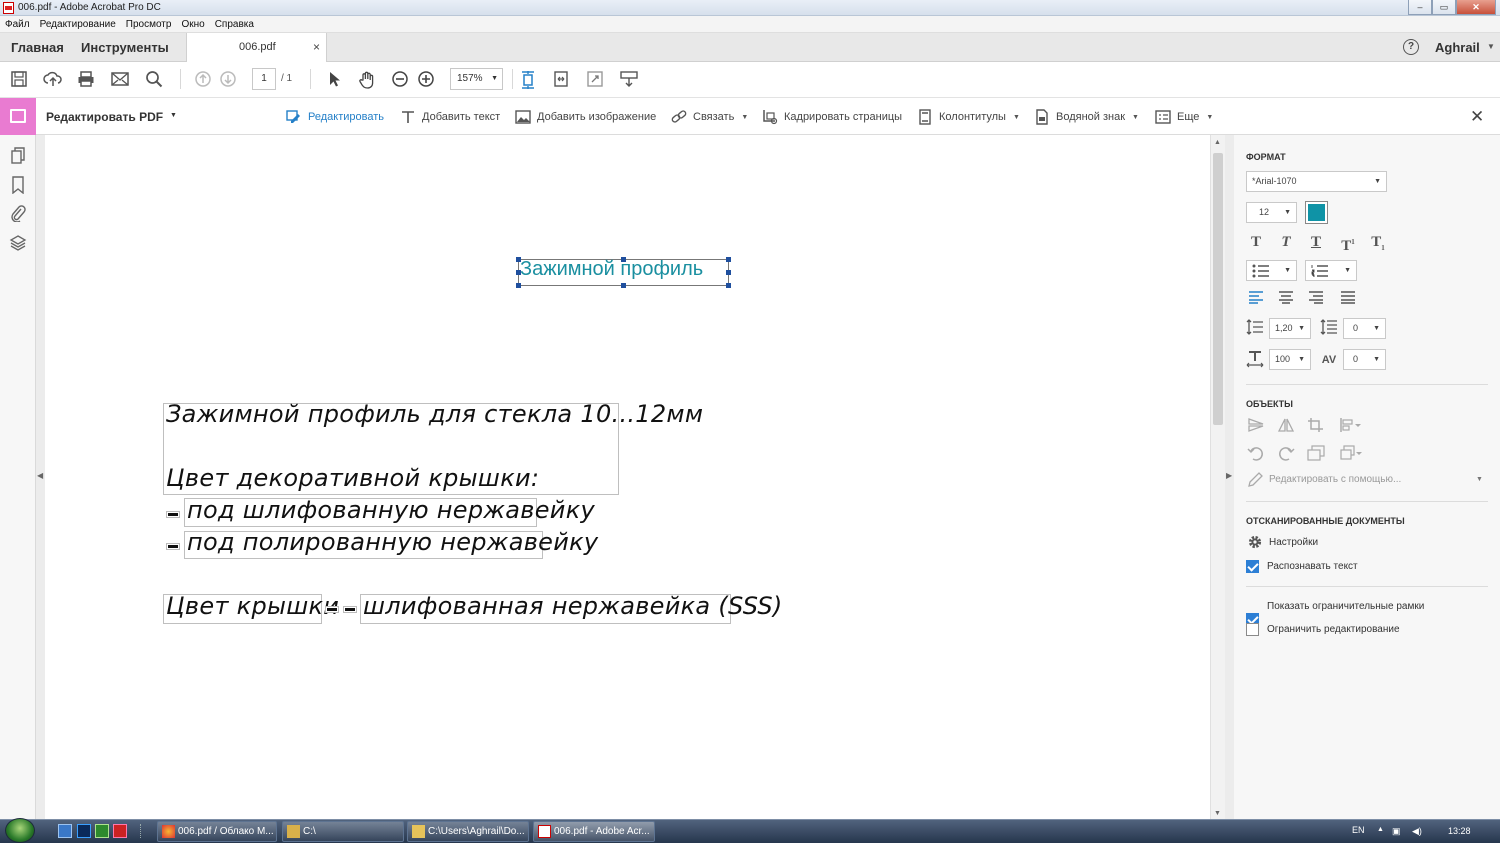 This screenshot has width=1500, height=843. Describe the element at coordinates (149, 24) in the screenshot. I see `menu-view: Просмотр` at that location.